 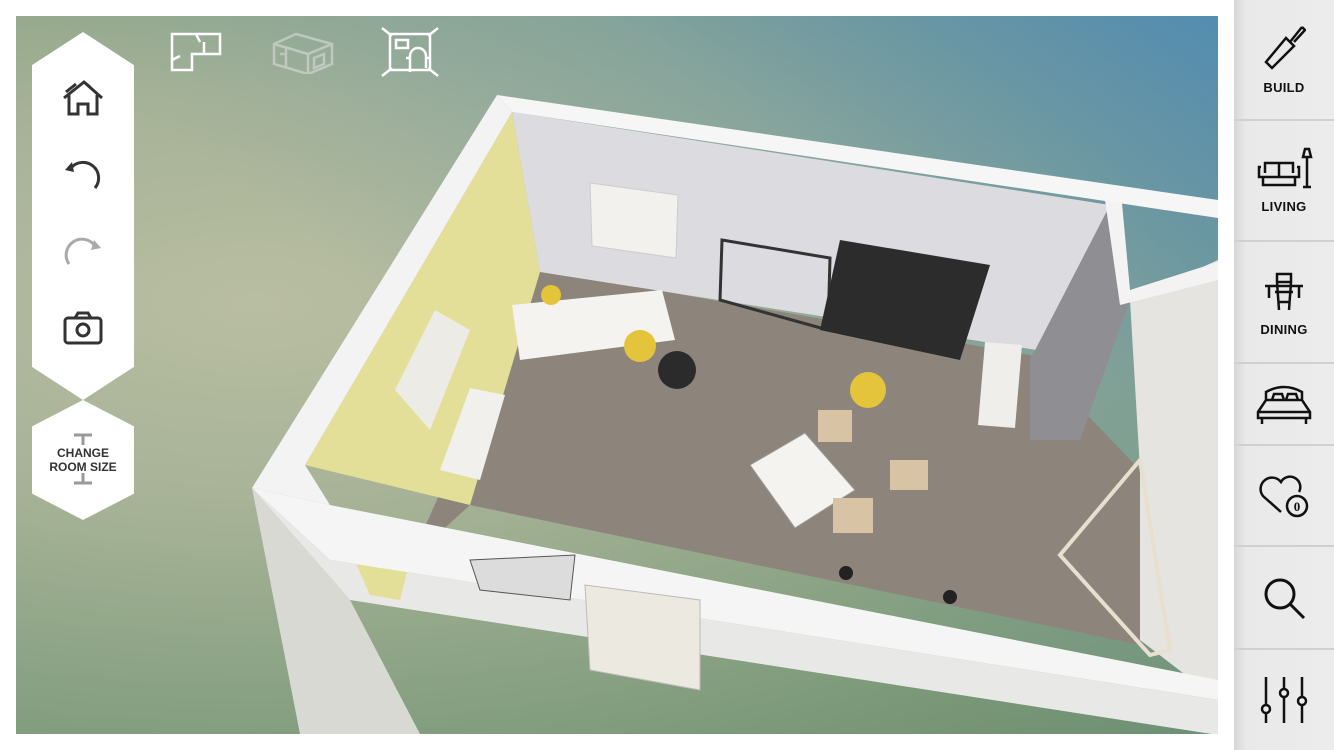 I want to click on view-mode-2d-floorplan, so click(x=196, y=54).